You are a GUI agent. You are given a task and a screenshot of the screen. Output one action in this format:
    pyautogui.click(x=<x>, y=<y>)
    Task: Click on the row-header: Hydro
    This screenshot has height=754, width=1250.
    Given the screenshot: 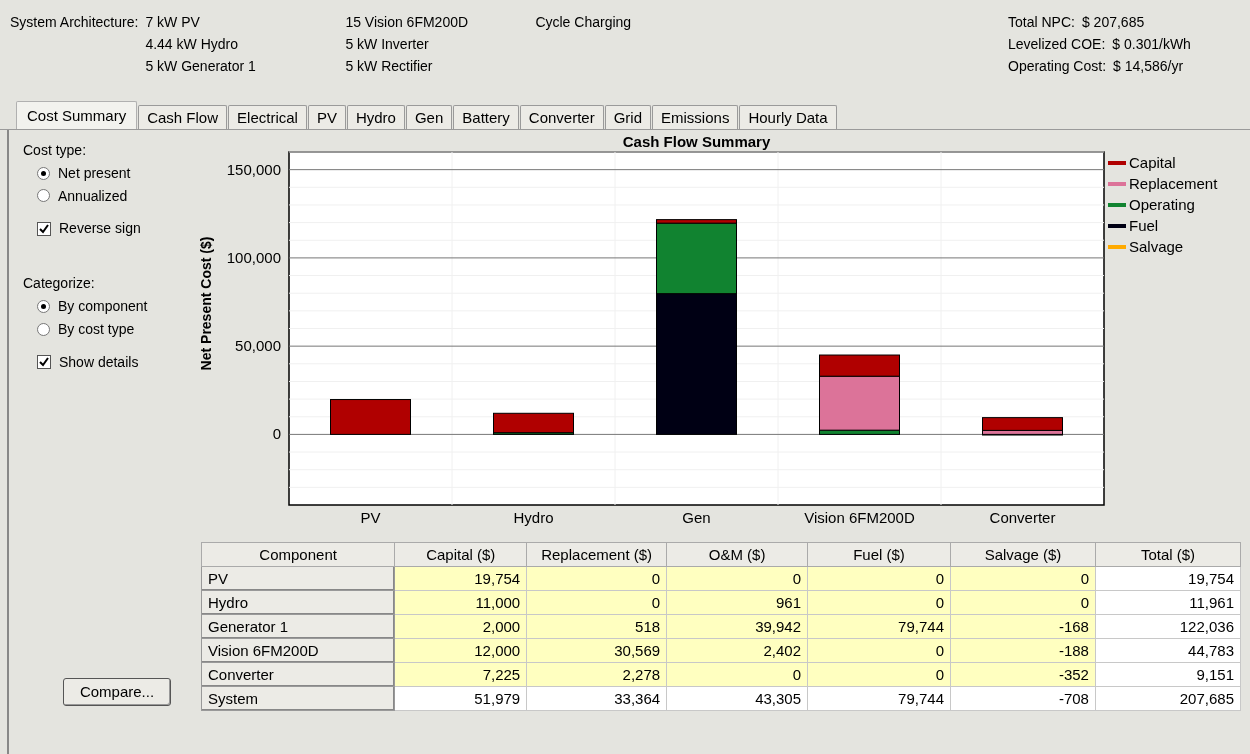 What is the action you would take?
    pyautogui.click(x=298, y=602)
    